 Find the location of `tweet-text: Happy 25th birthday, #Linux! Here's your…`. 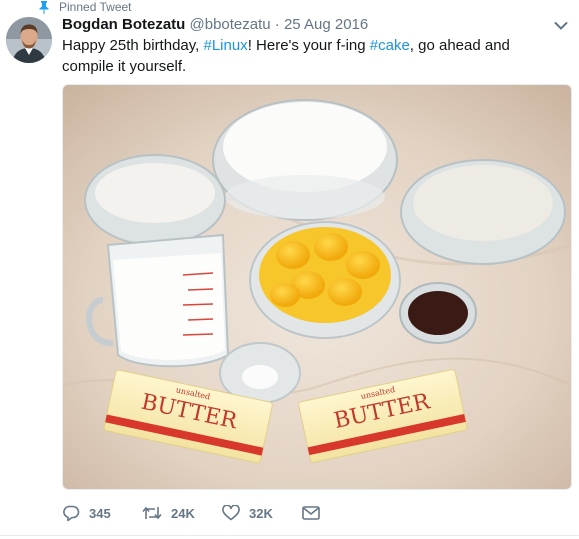

tweet-text: Happy 25th birthday, #Linux! Here's your… is located at coordinates (312, 56).